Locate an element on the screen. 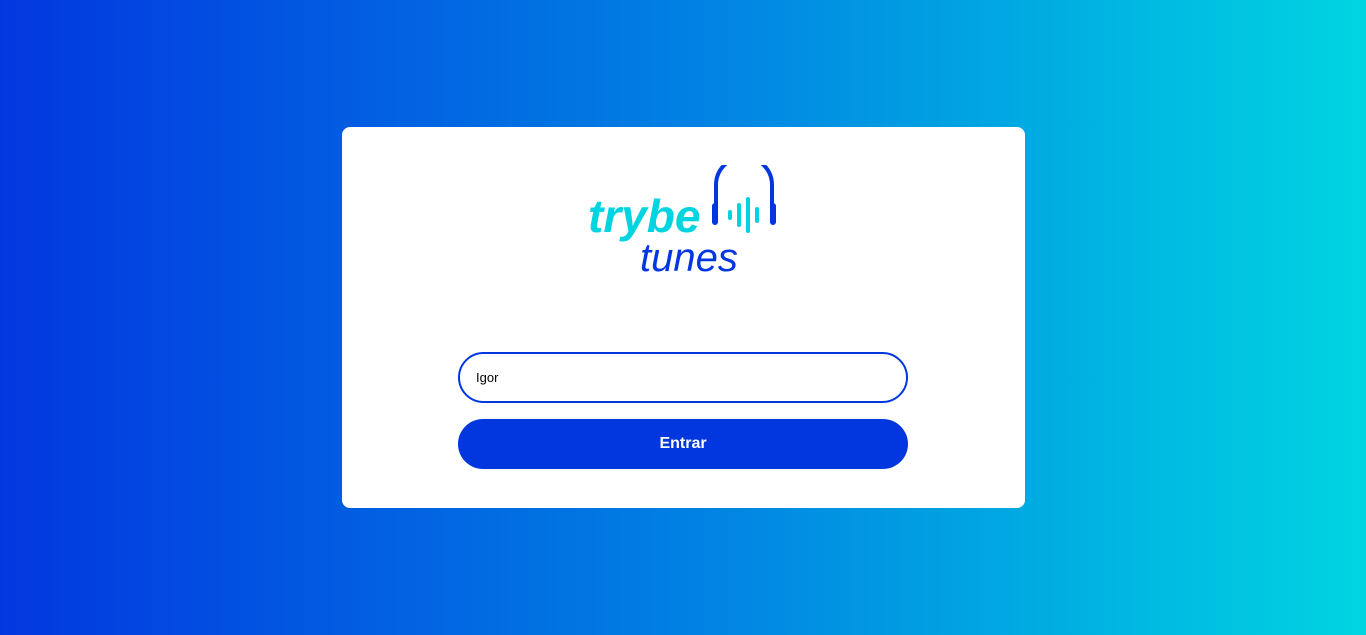 This screenshot has width=1366, height=635. trybe-tunes-logo: trybe tunes is located at coordinates (684, 221).